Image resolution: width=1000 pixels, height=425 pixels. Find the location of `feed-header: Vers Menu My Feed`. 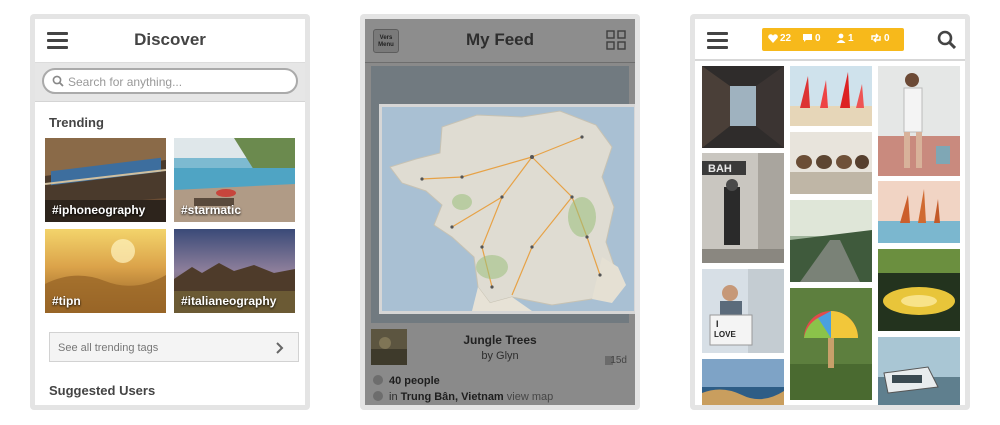

feed-header: Vers Menu My Feed is located at coordinates (500, 41).